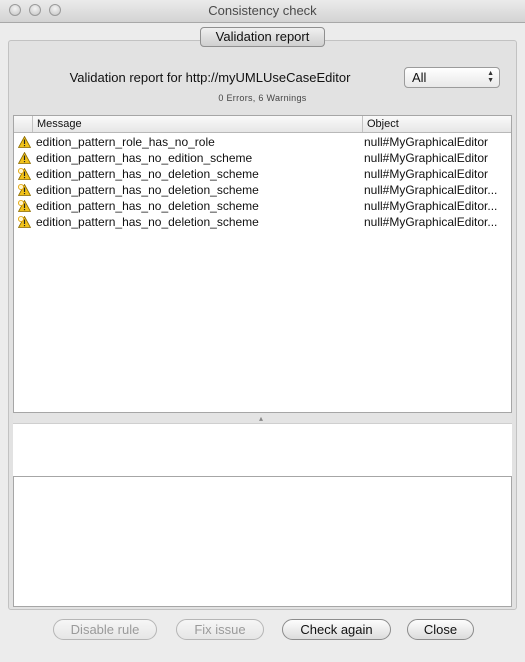 Image resolution: width=525 pixels, height=662 pixels. Describe the element at coordinates (336, 629) in the screenshot. I see `check-again-button: Check again` at that location.